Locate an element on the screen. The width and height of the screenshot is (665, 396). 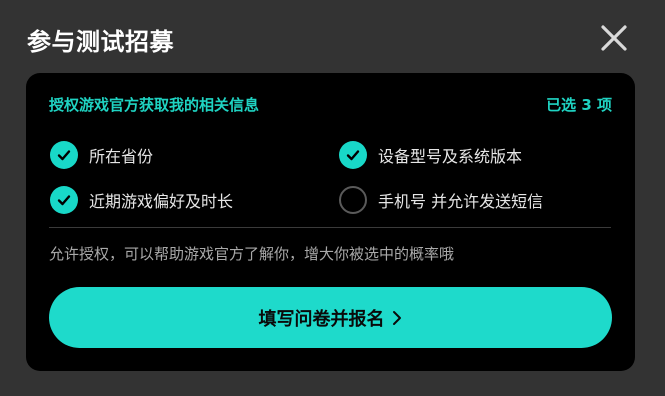
option-device: 设备型号及系统版本 is located at coordinates (430, 155).